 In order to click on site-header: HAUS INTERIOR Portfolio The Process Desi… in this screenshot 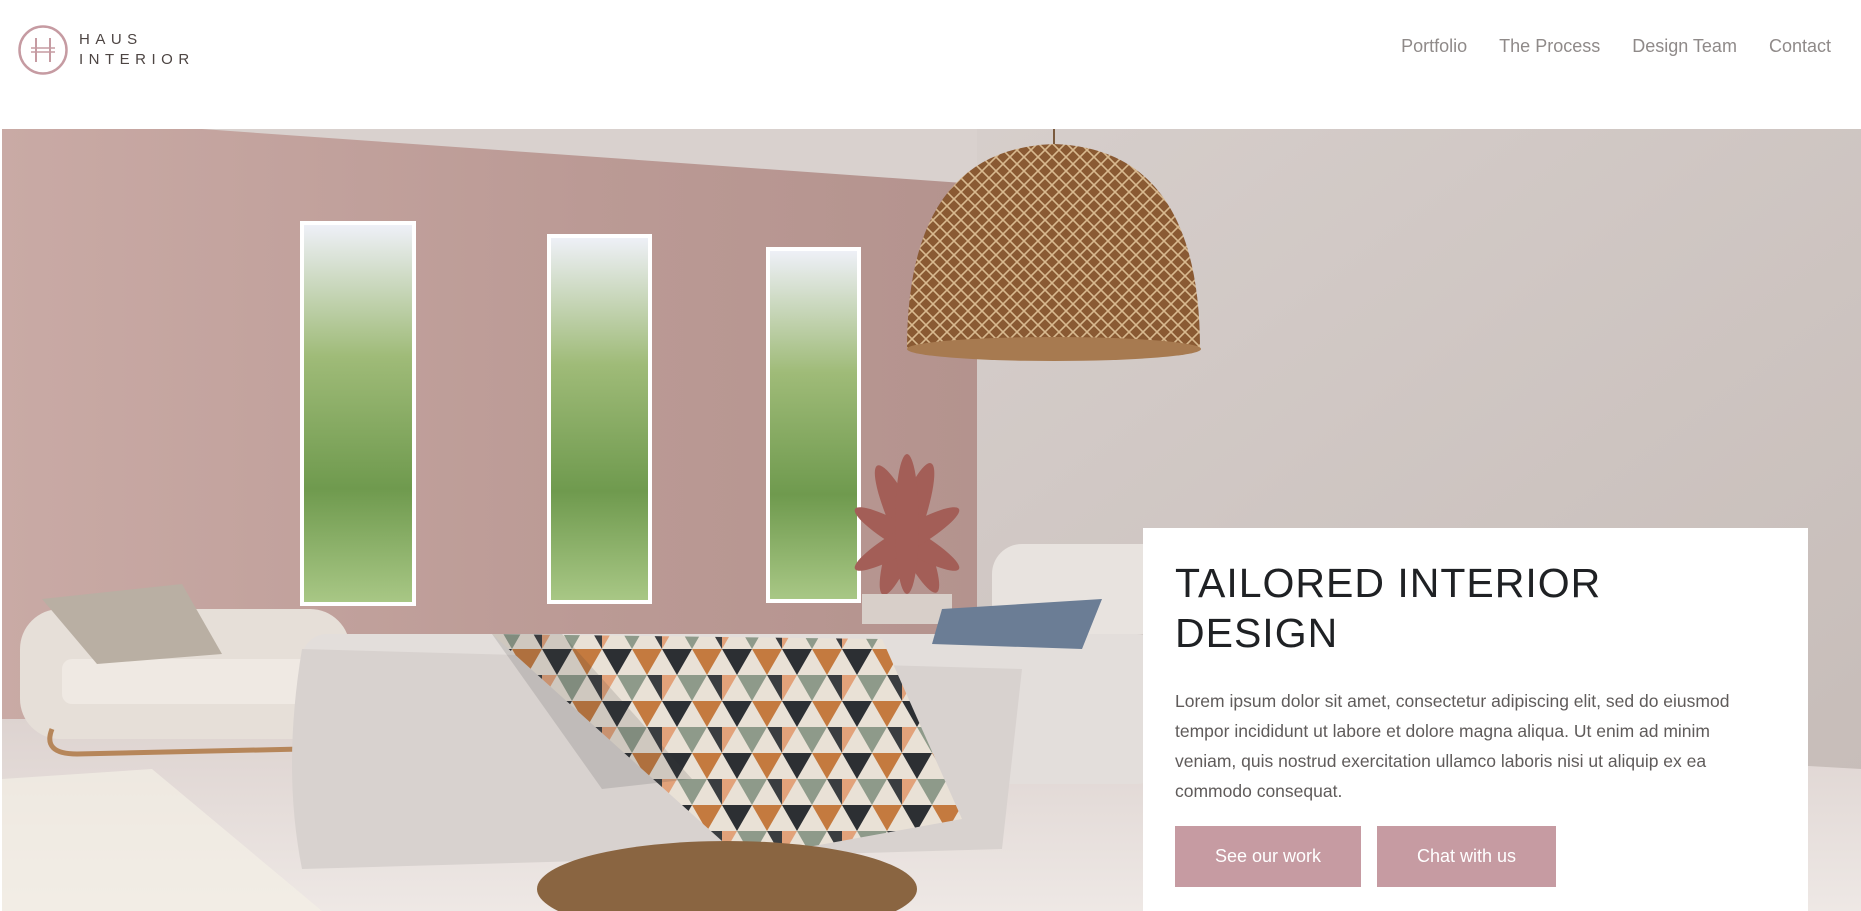, I will do `click(930, 64)`.